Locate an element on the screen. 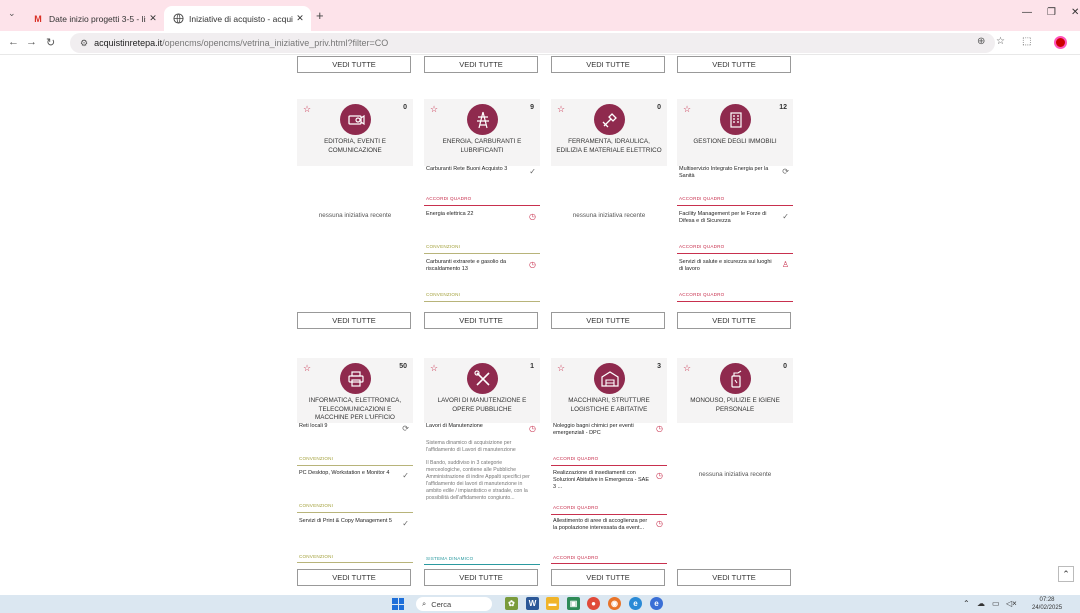 This screenshot has height=613, width=1080. empty-message: nessuna iniziativa recente is located at coordinates (355, 215).